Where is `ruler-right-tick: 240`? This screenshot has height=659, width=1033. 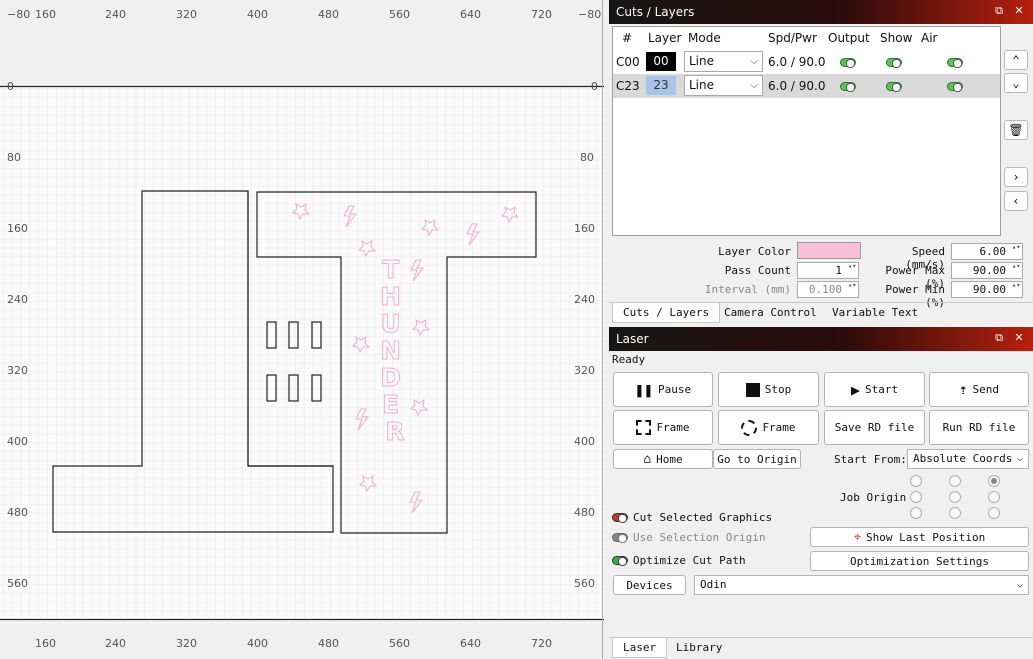
ruler-right-tick: 240 is located at coordinates (584, 299).